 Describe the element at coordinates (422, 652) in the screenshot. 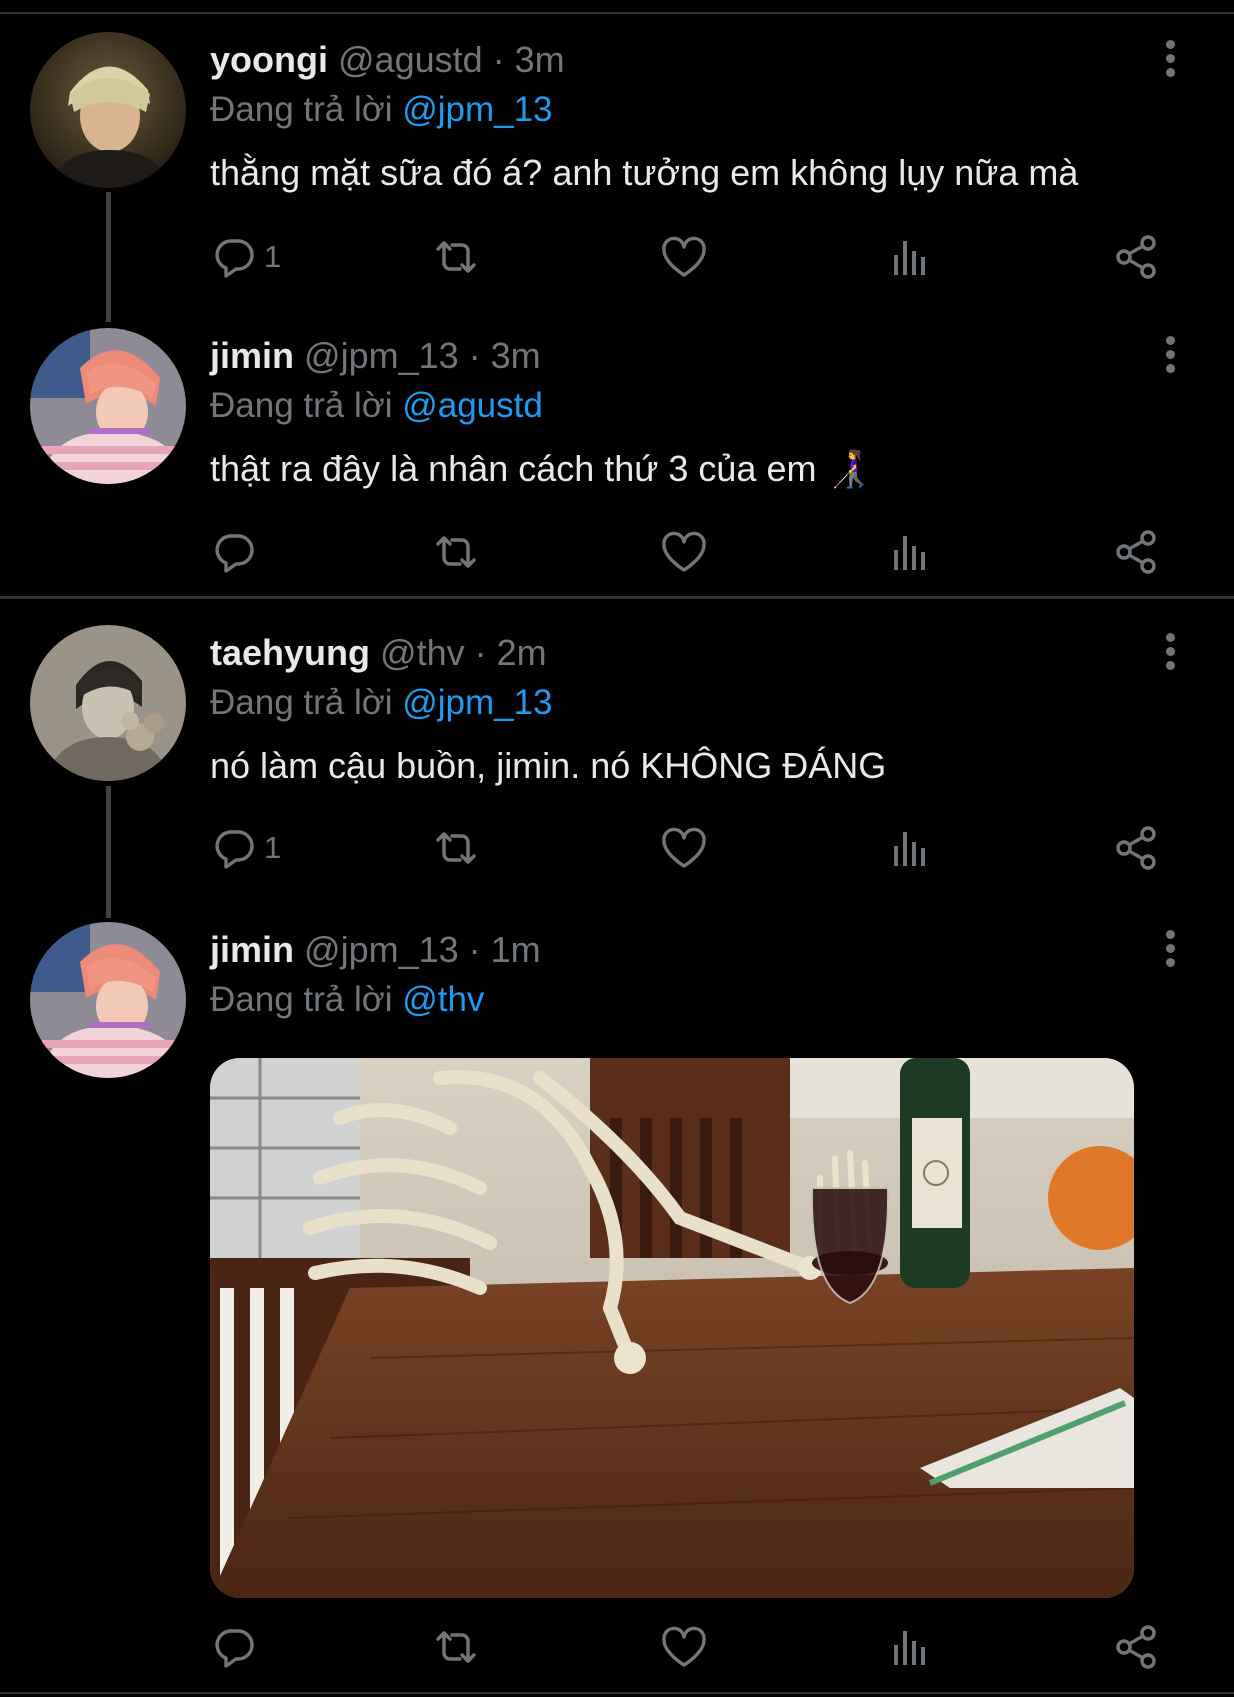

I see `handle: @thv` at that location.